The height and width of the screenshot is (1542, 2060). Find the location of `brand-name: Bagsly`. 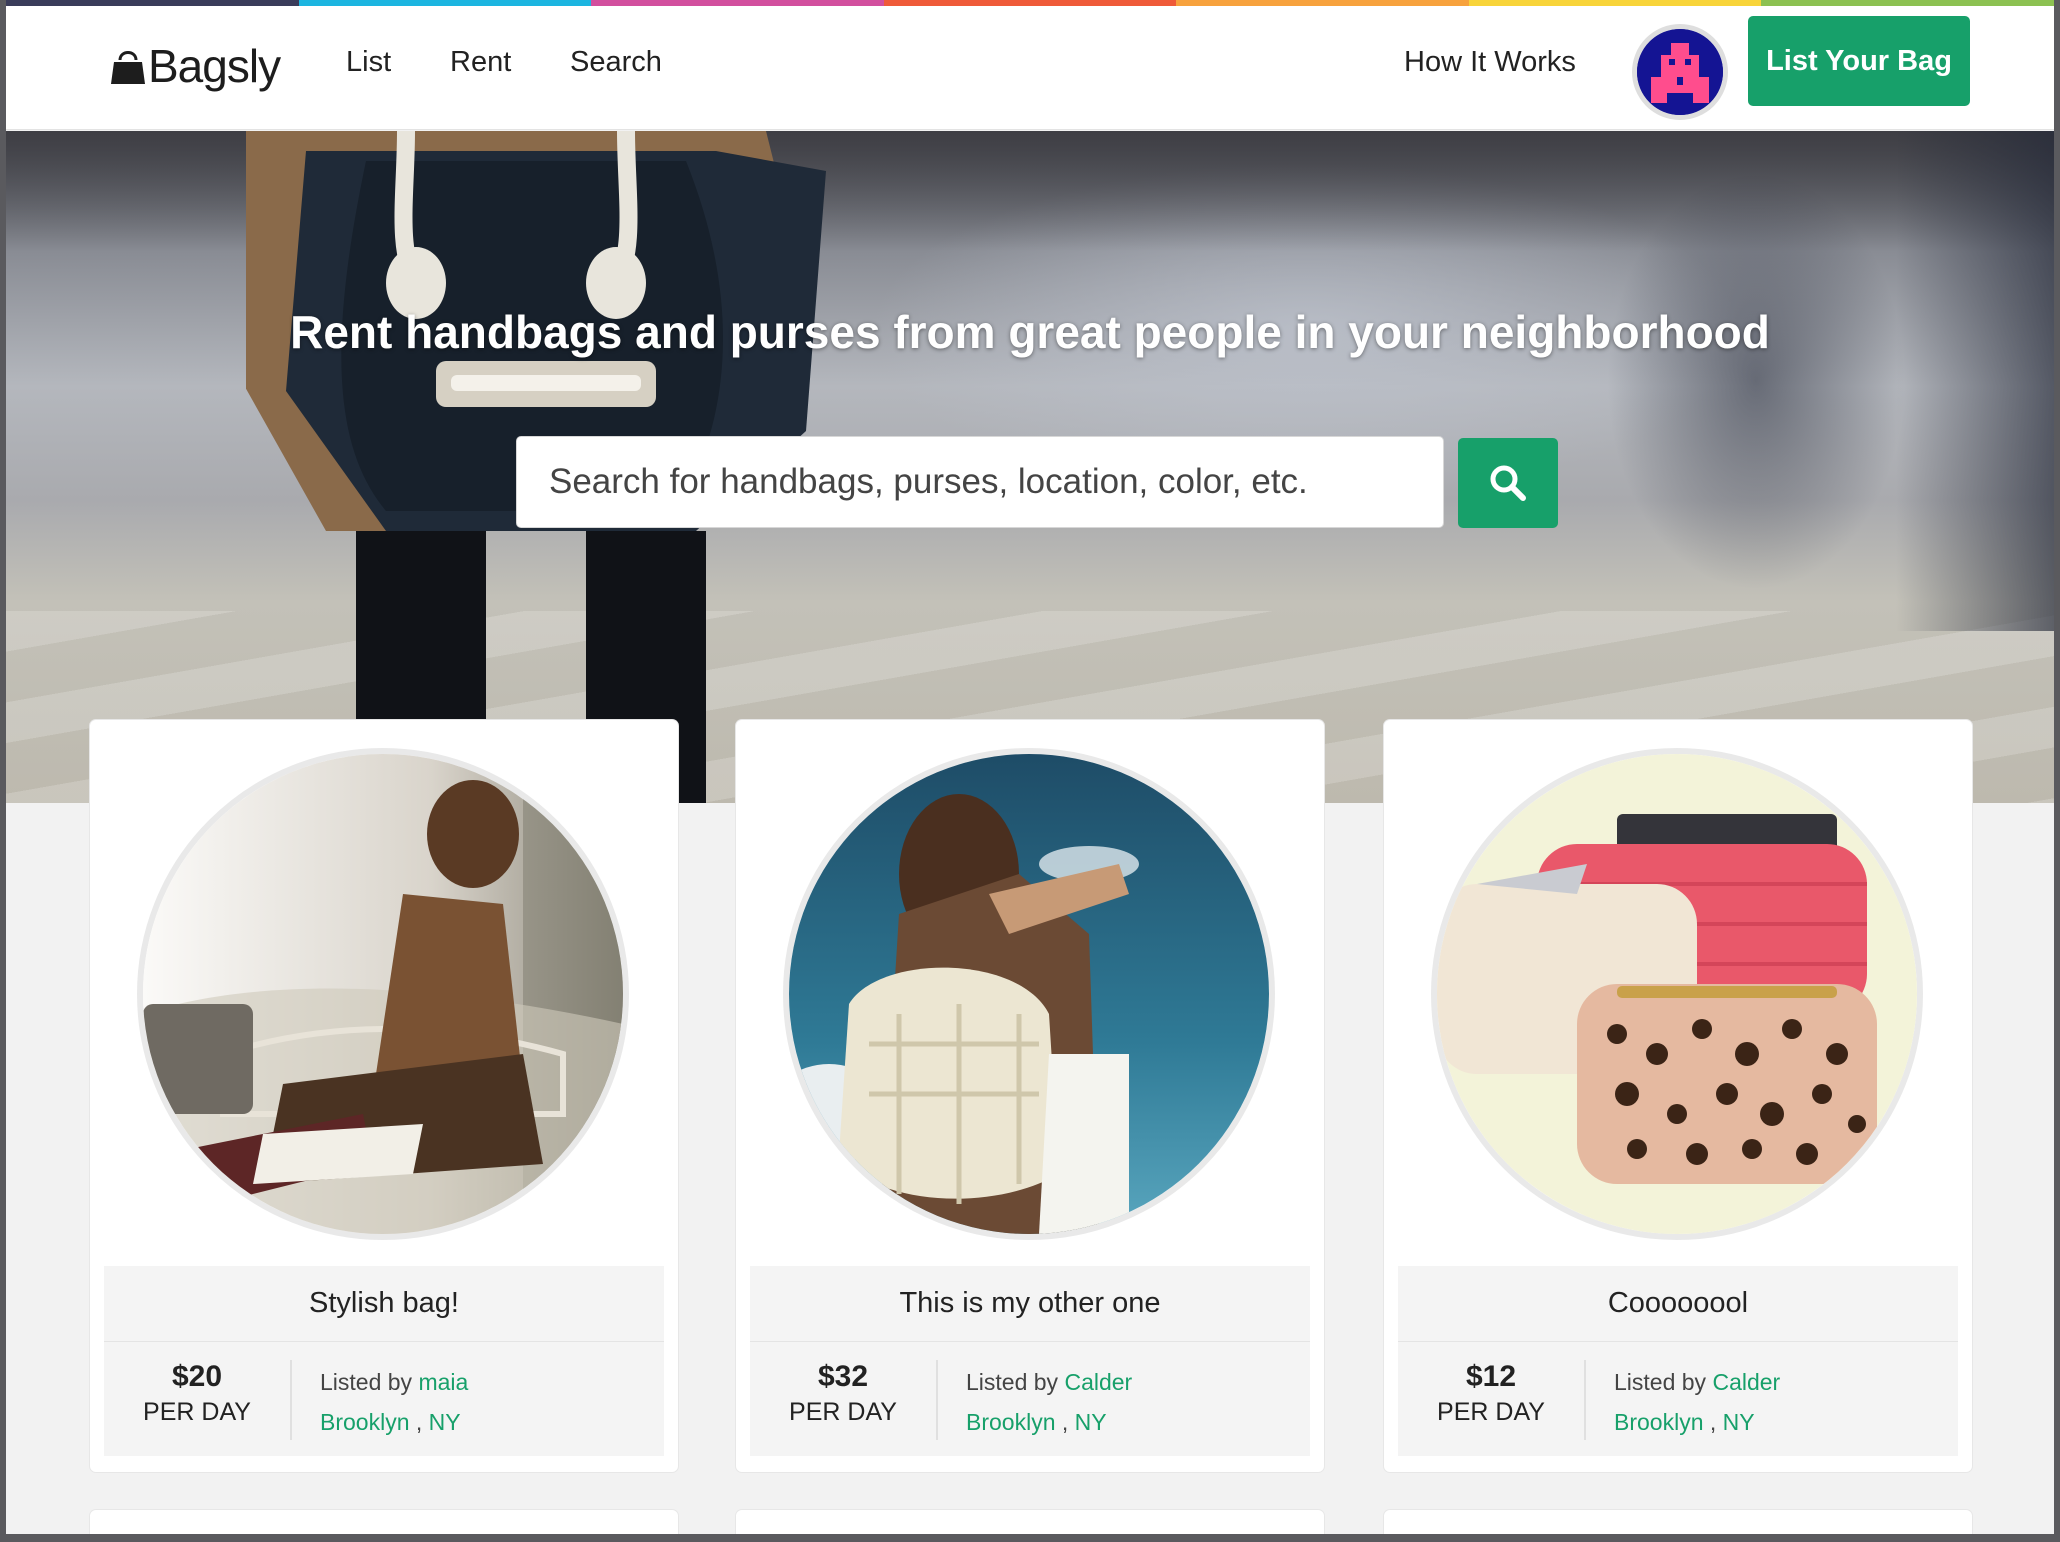

brand-name: Bagsly is located at coordinates (214, 66).